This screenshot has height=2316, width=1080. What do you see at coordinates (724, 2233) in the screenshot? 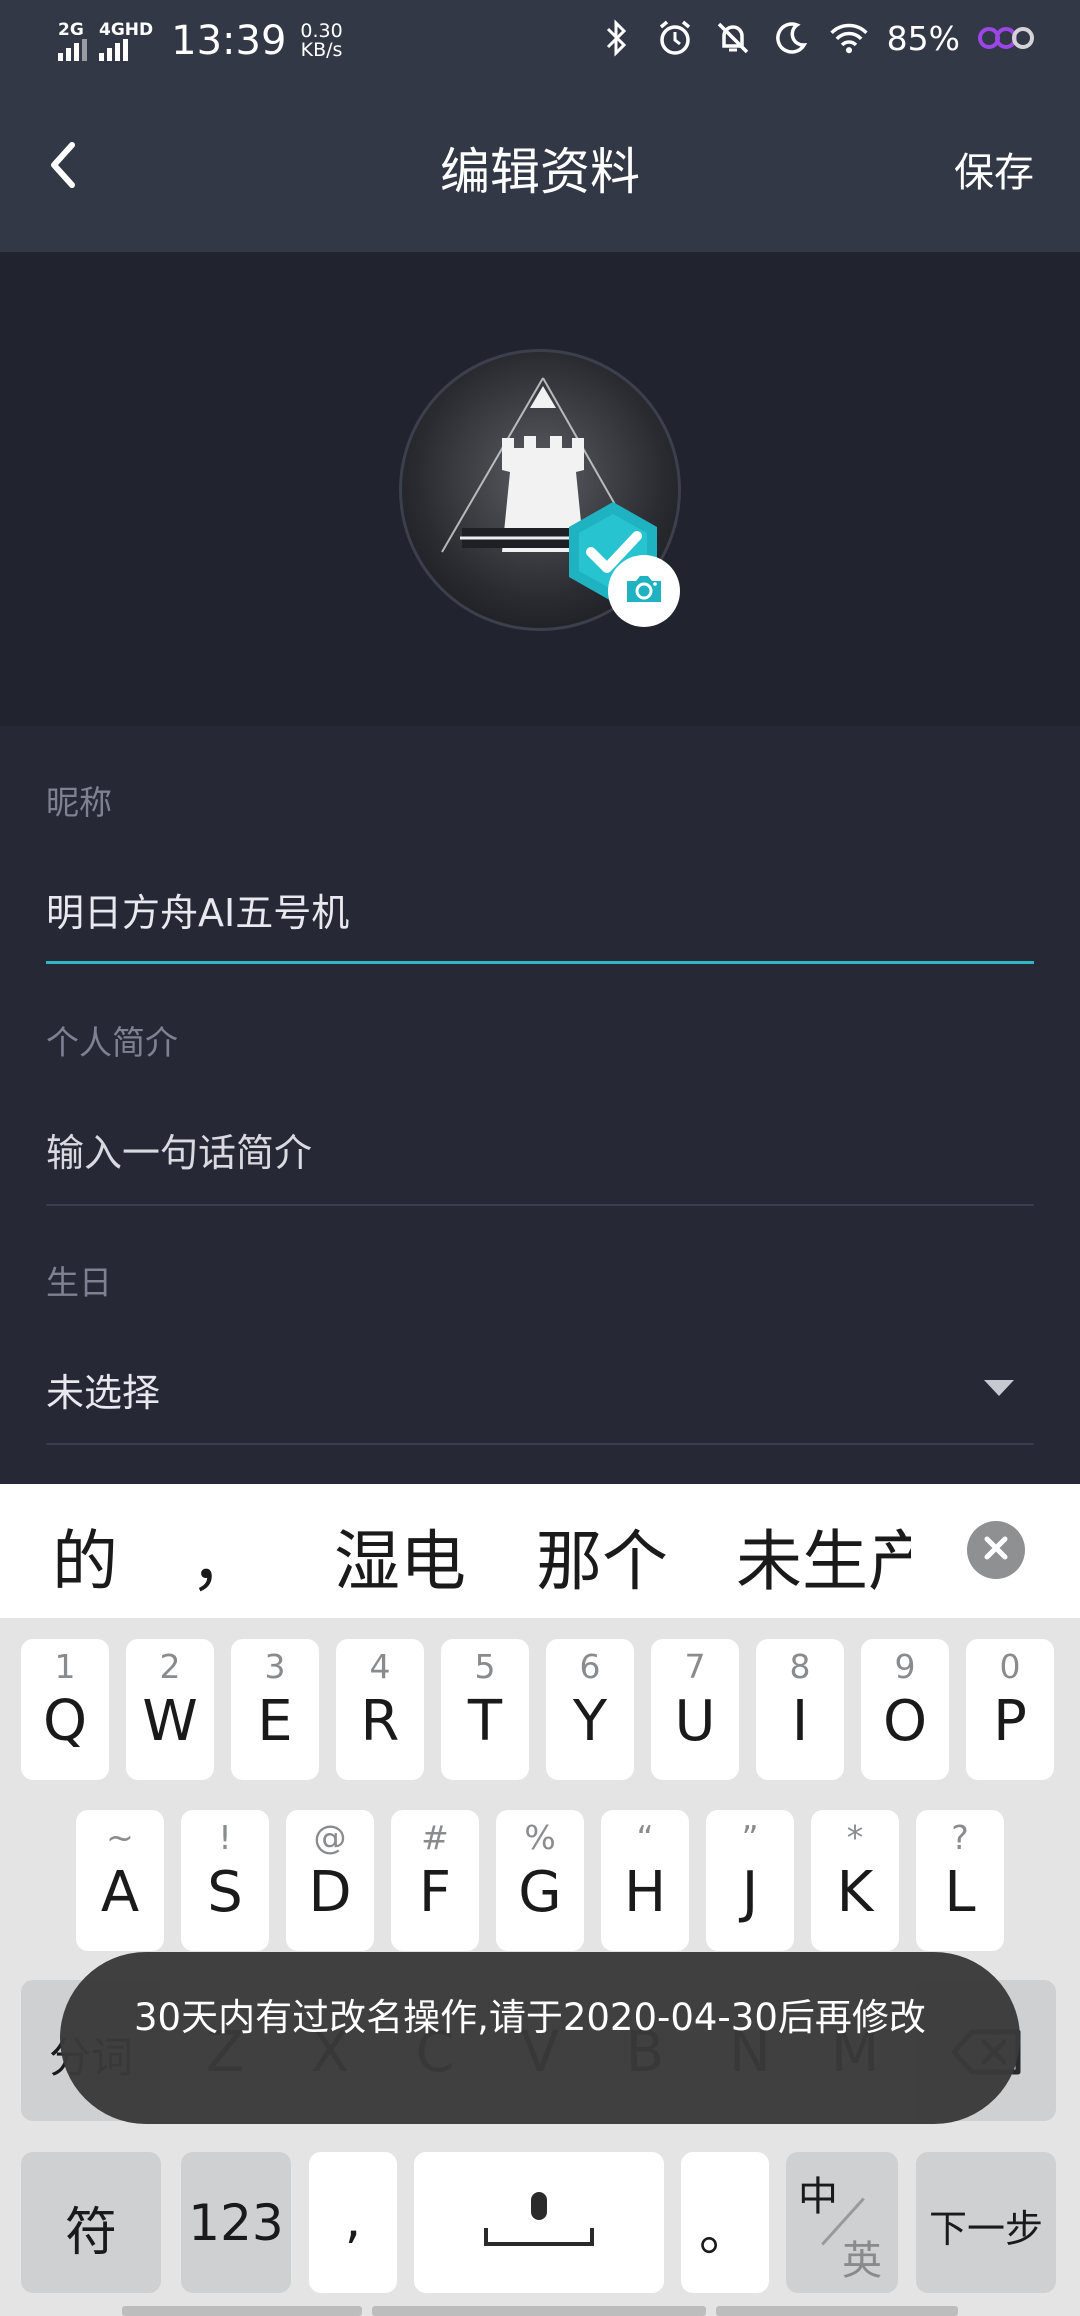
I see `key-label: 。` at bounding box center [724, 2233].